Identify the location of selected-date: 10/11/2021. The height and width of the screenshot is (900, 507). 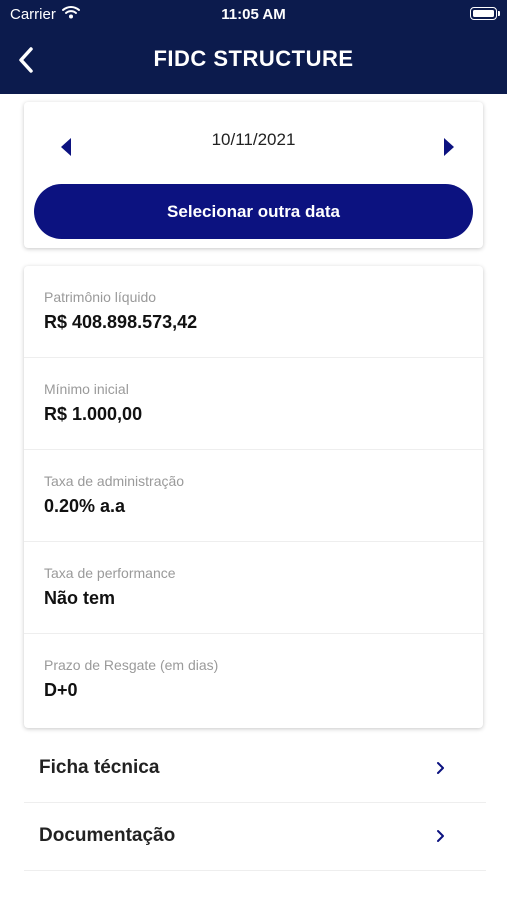
(253, 139).